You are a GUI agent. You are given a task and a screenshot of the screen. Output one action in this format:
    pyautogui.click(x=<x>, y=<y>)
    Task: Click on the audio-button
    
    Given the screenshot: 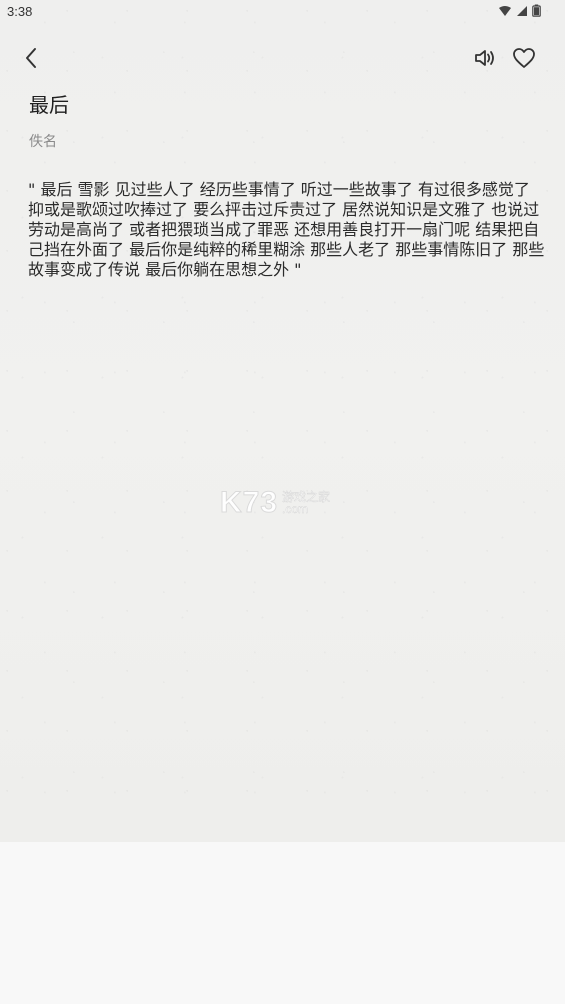 What is the action you would take?
    pyautogui.click(x=485, y=60)
    